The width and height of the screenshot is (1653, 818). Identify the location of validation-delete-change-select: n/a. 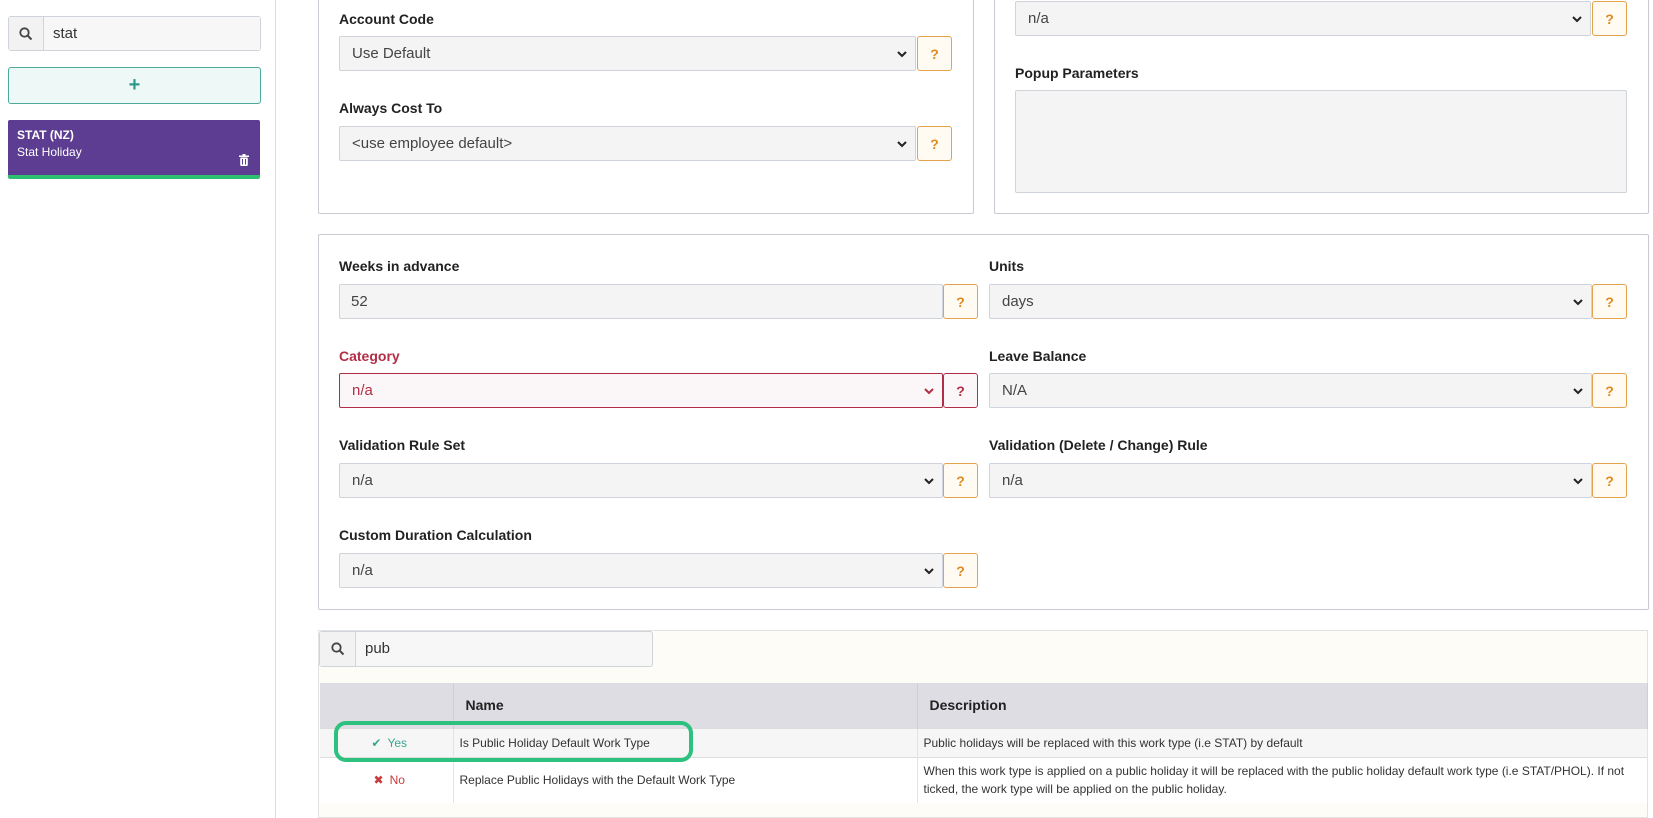
(1290, 480).